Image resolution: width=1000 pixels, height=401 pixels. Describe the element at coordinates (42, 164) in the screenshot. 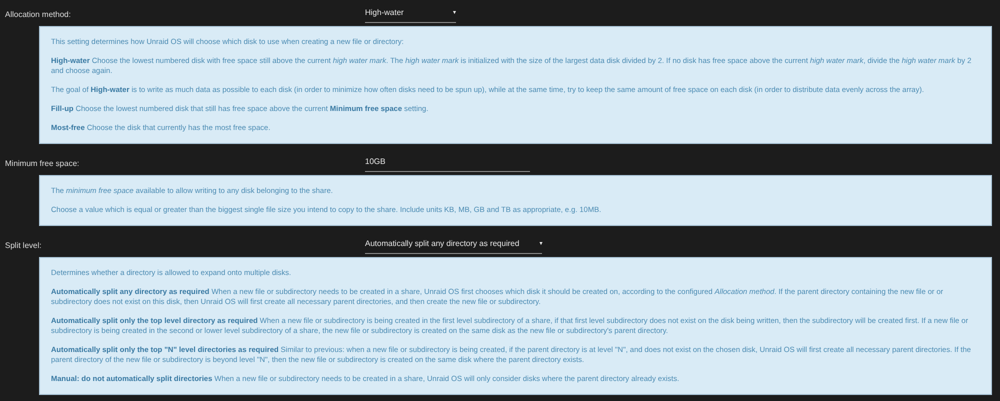

I see `setting-label: Minimum free space:` at that location.